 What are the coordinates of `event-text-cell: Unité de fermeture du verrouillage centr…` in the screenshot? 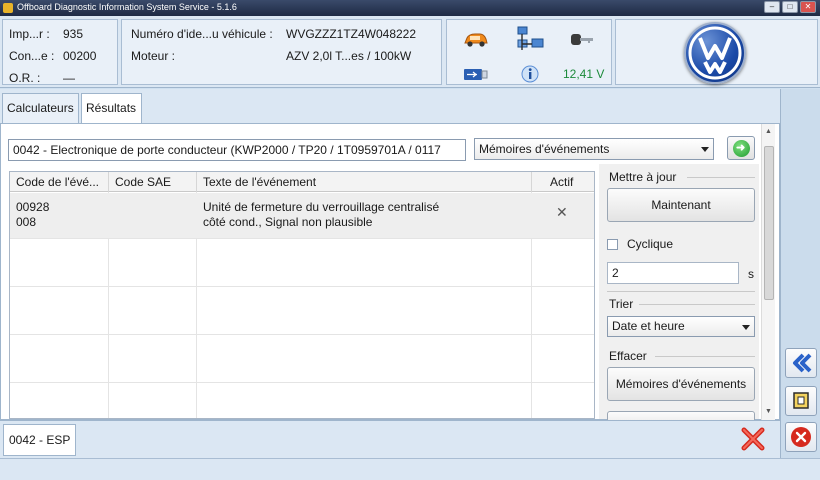 It's located at (321, 214).